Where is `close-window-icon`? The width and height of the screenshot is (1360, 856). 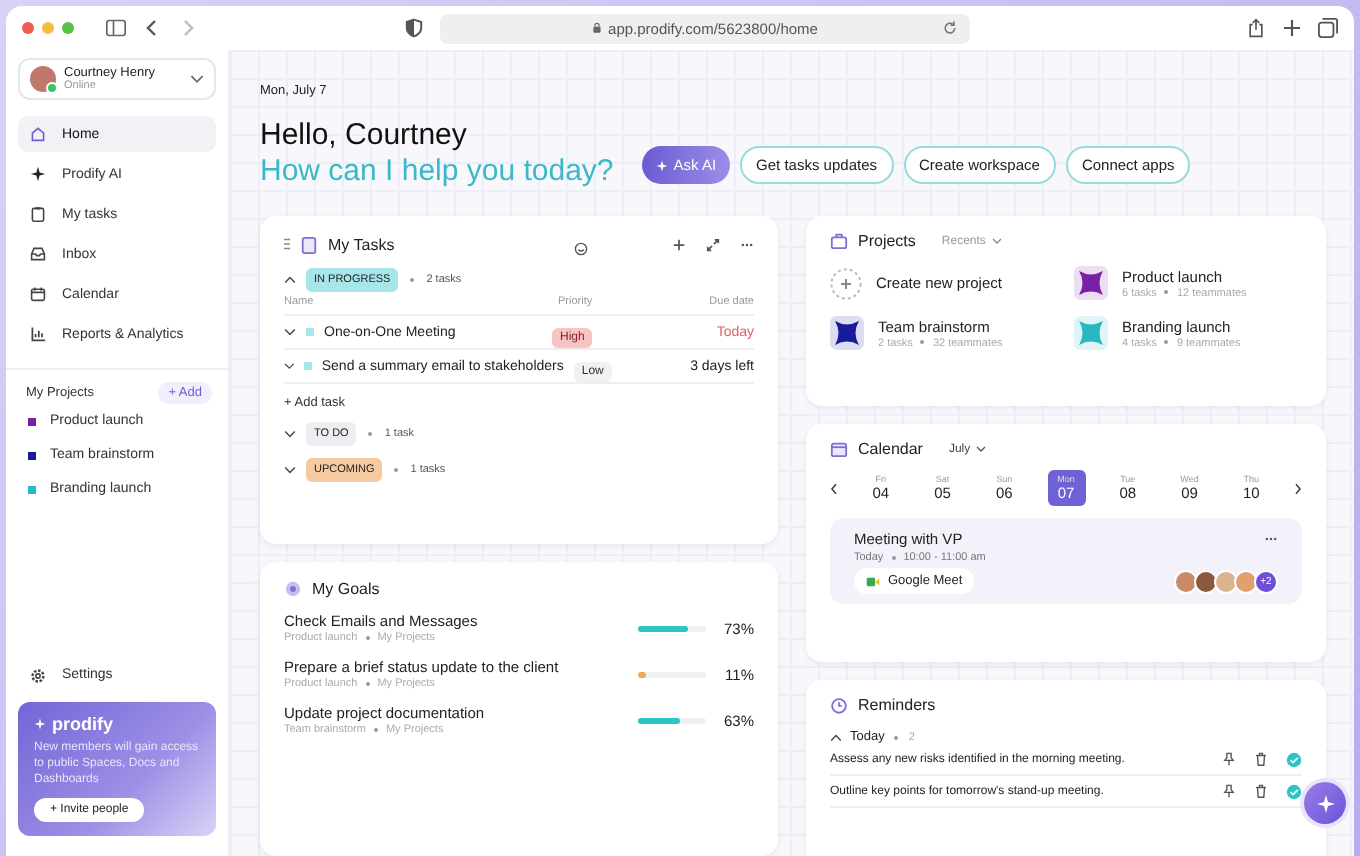
close-window-icon is located at coordinates (28, 28).